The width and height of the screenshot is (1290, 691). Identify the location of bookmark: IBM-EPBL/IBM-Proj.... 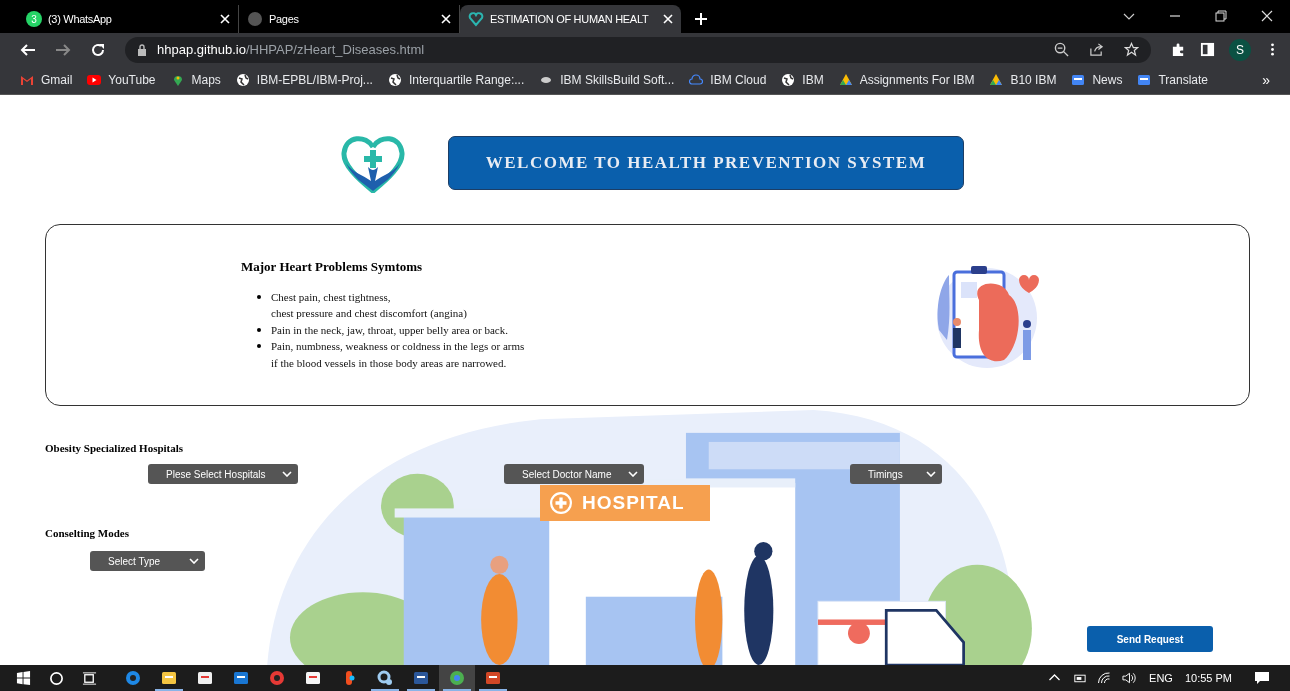
(304, 80).